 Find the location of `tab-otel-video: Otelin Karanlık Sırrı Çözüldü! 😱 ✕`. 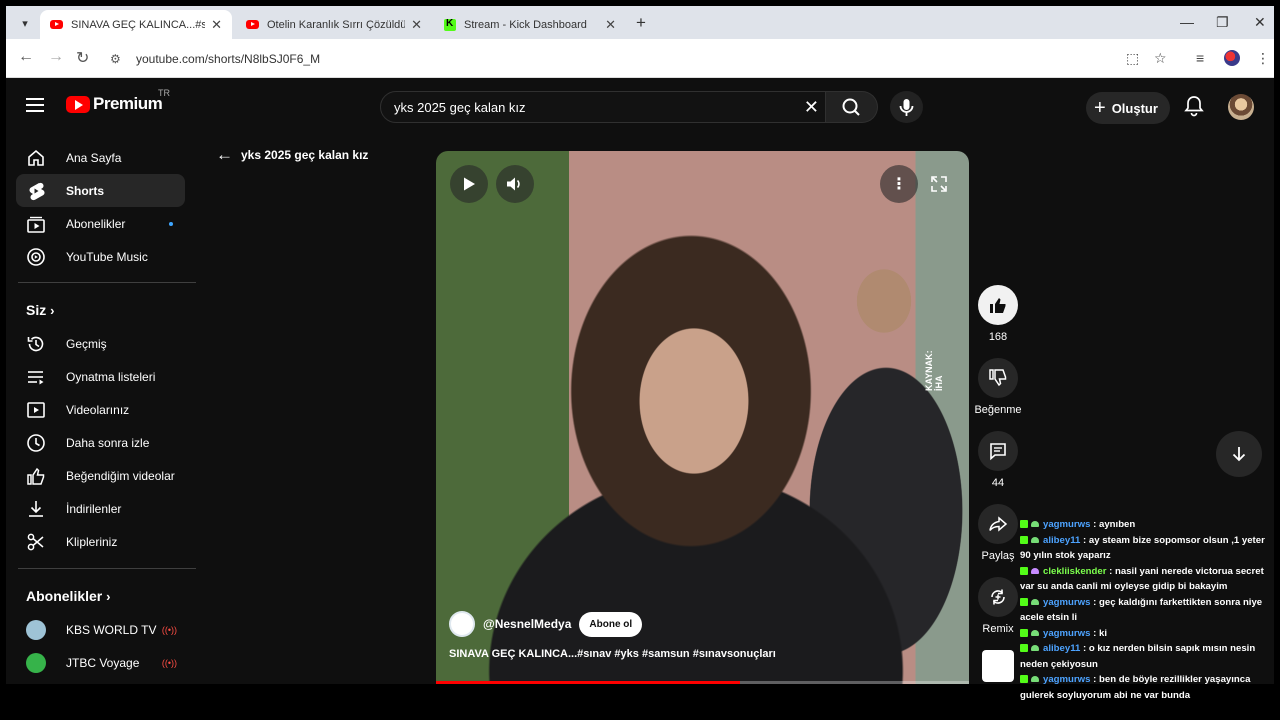

tab-otel-video: Otelin Karanlık Sırrı Çözüldü! 😱 ✕ is located at coordinates (334, 24).